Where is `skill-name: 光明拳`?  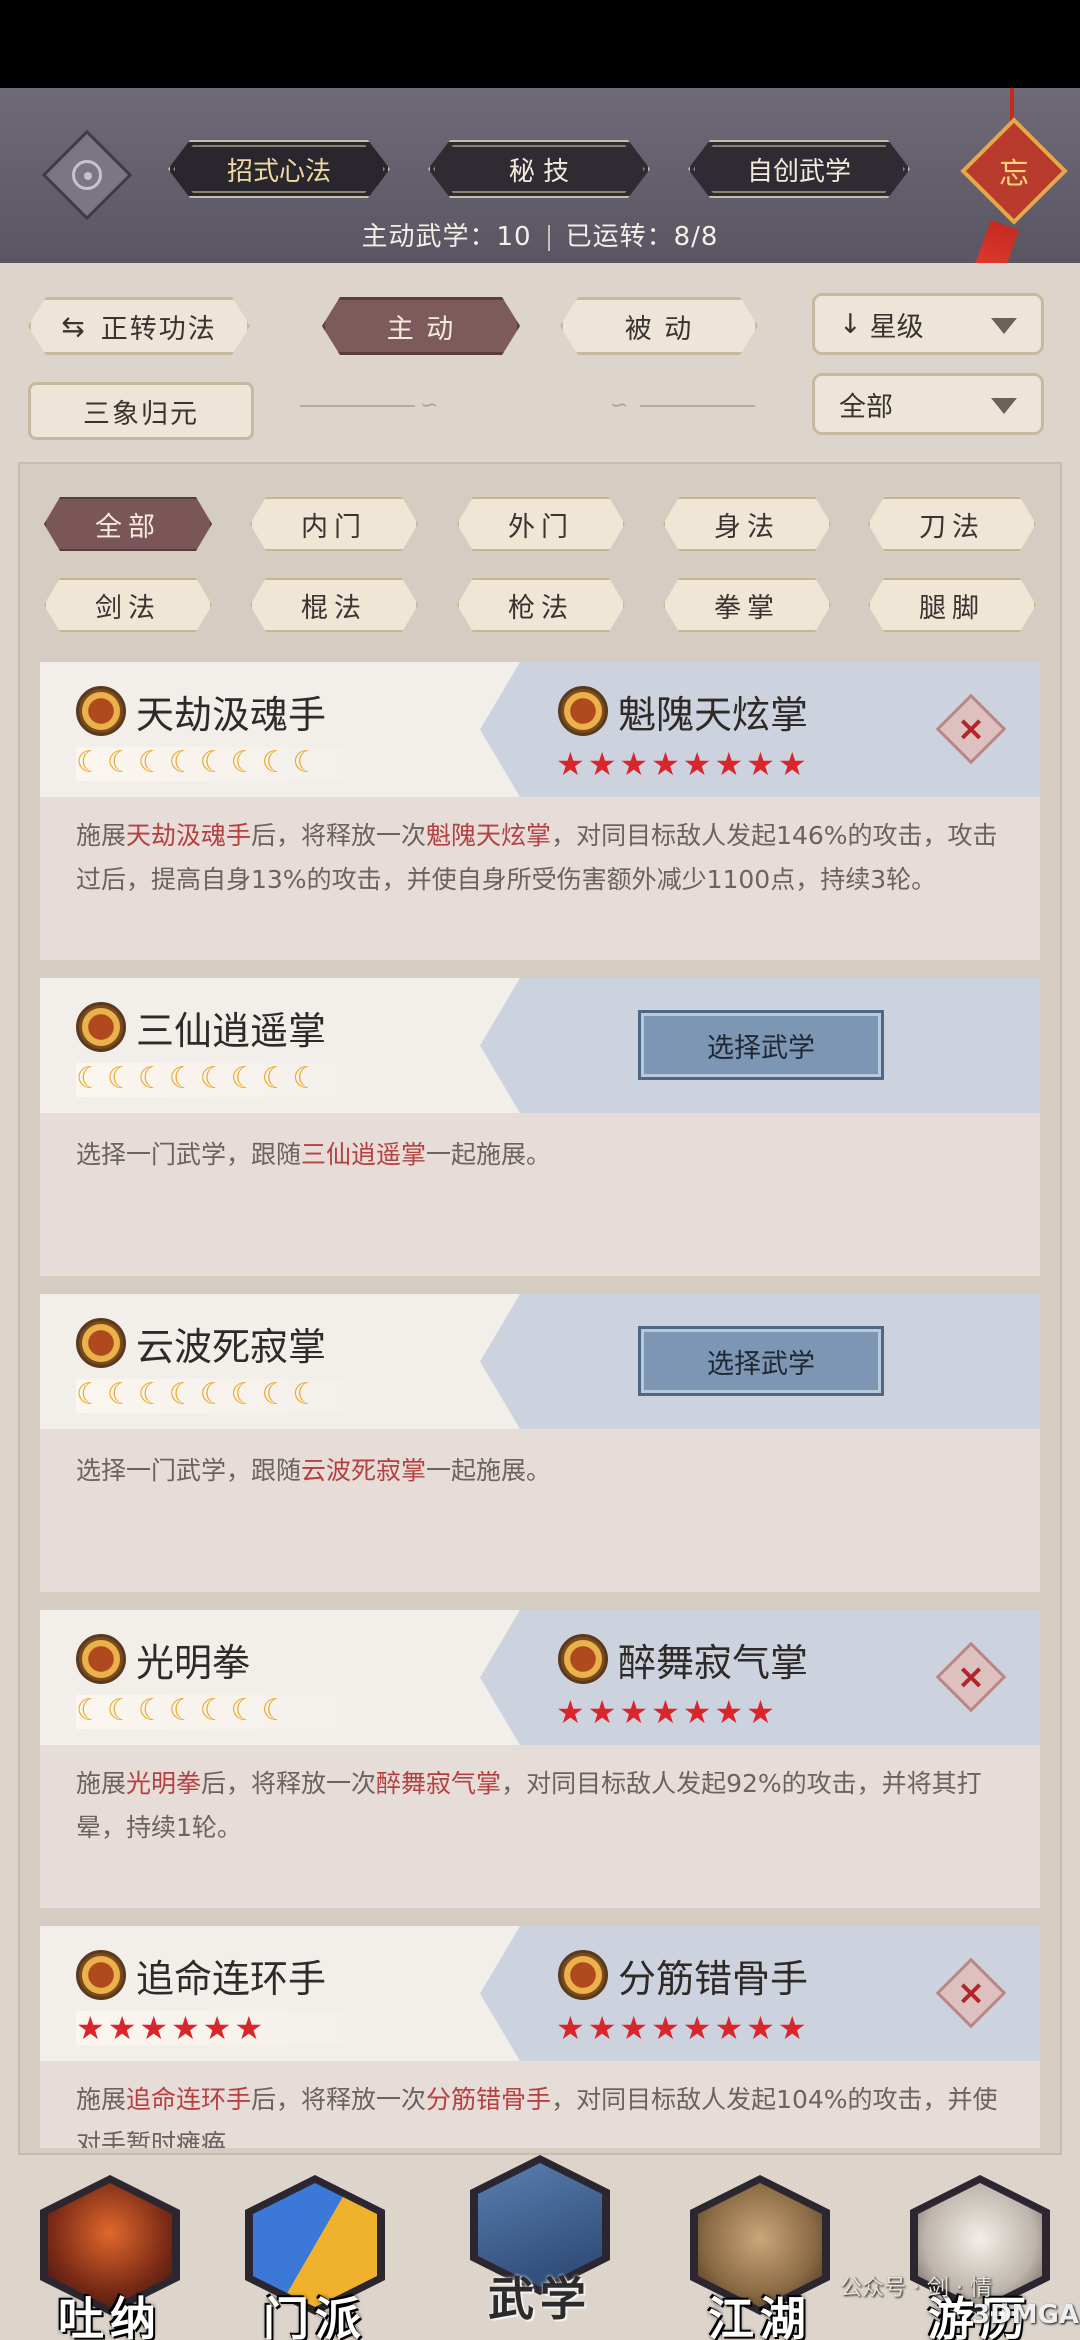 skill-name: 光明拳 is located at coordinates (193, 1659).